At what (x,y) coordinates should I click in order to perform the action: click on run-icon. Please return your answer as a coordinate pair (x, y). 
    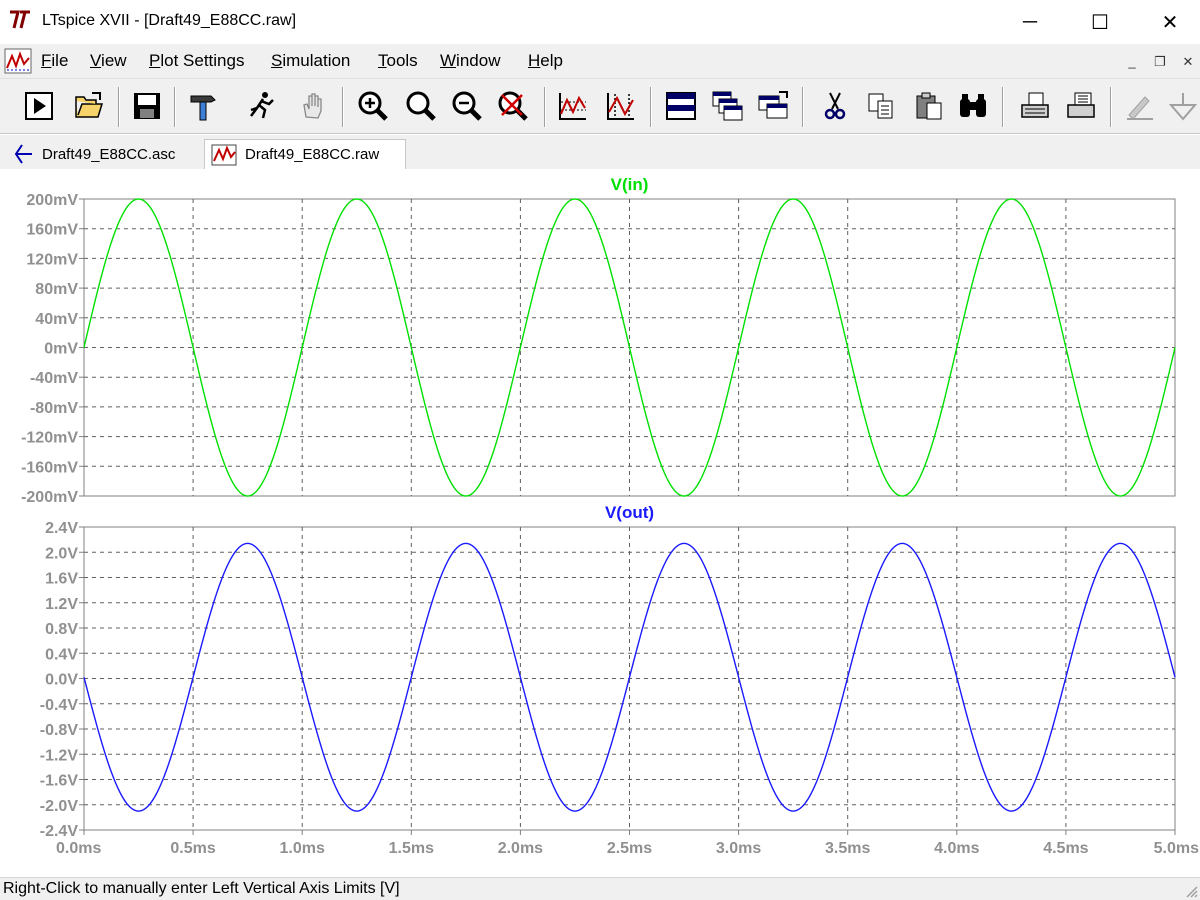
    Looking at the image, I should click on (39, 106).